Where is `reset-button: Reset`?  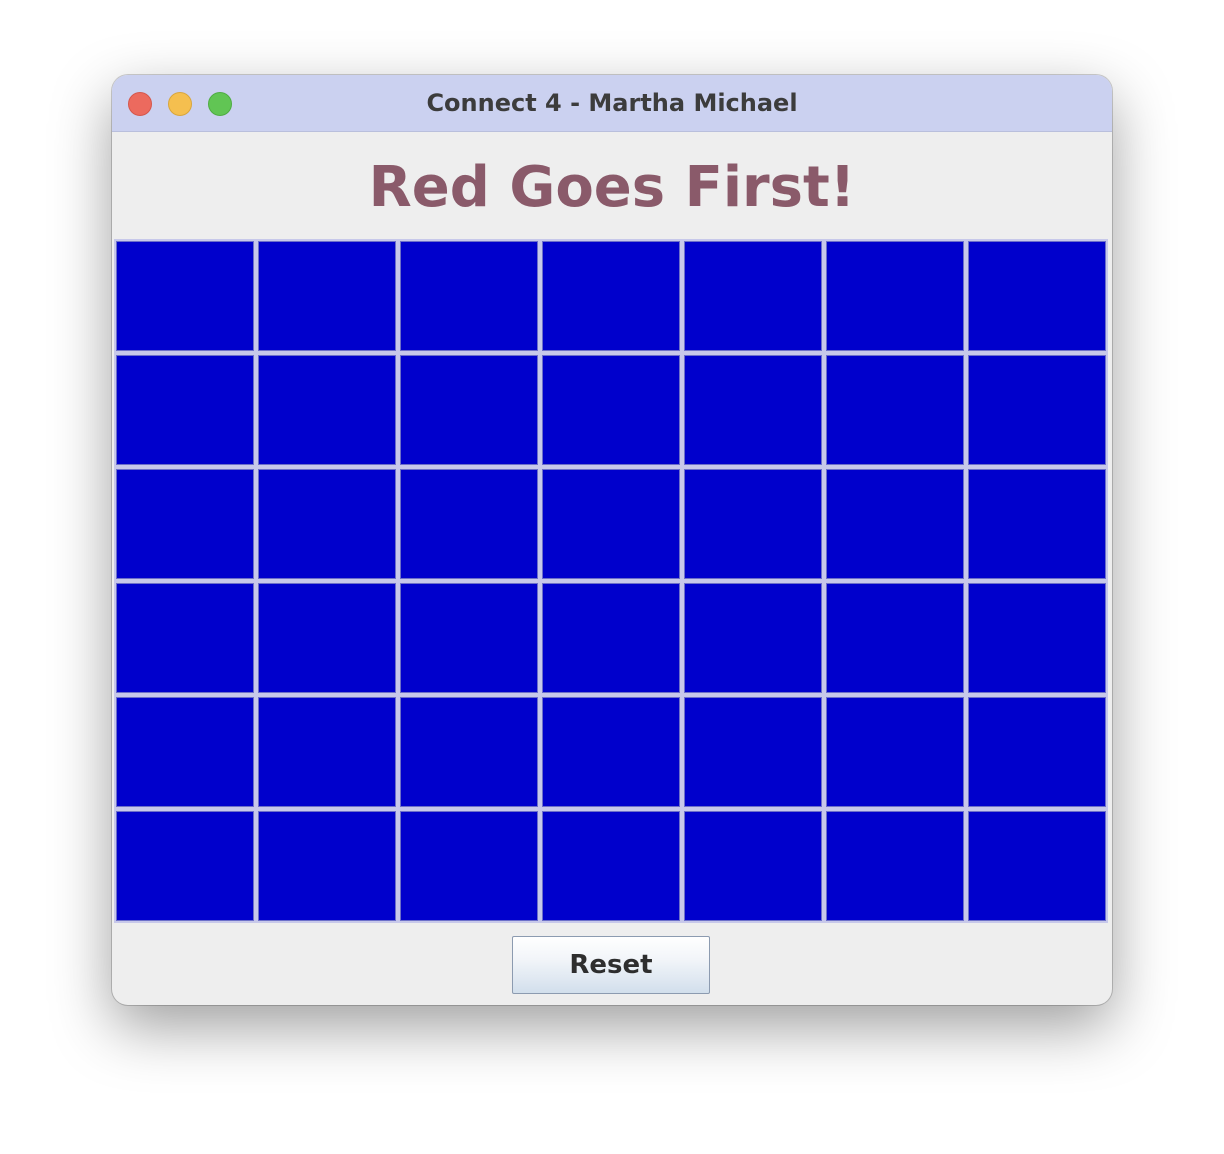 reset-button: Reset is located at coordinates (611, 965).